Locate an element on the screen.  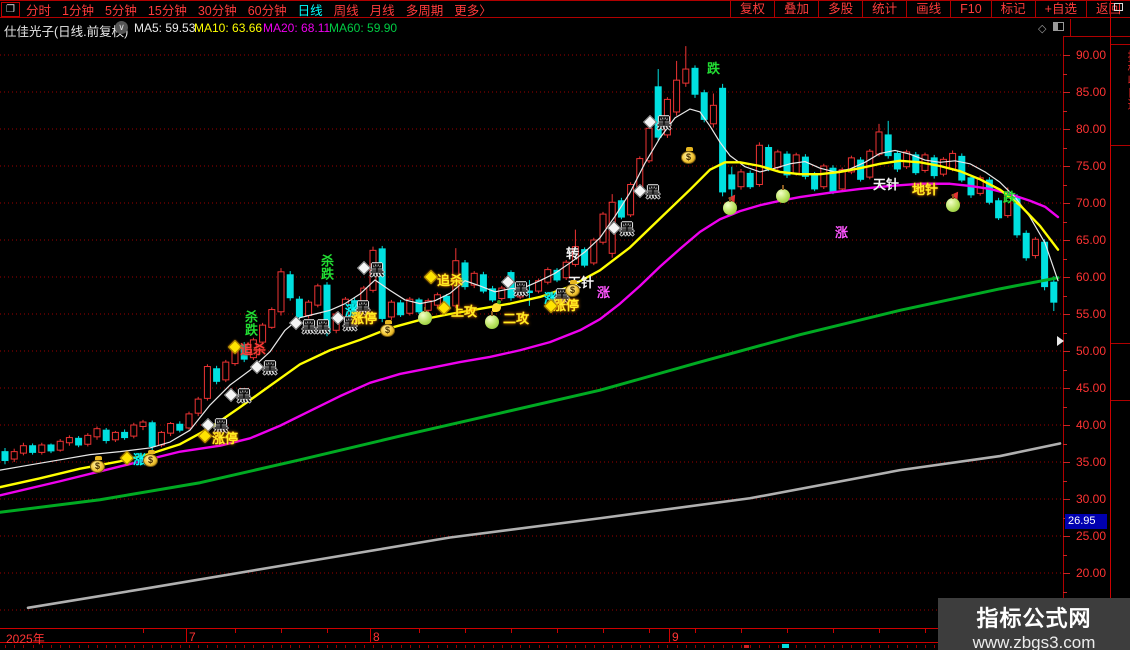
restore-window-icon is located at coordinates (1118, 7).